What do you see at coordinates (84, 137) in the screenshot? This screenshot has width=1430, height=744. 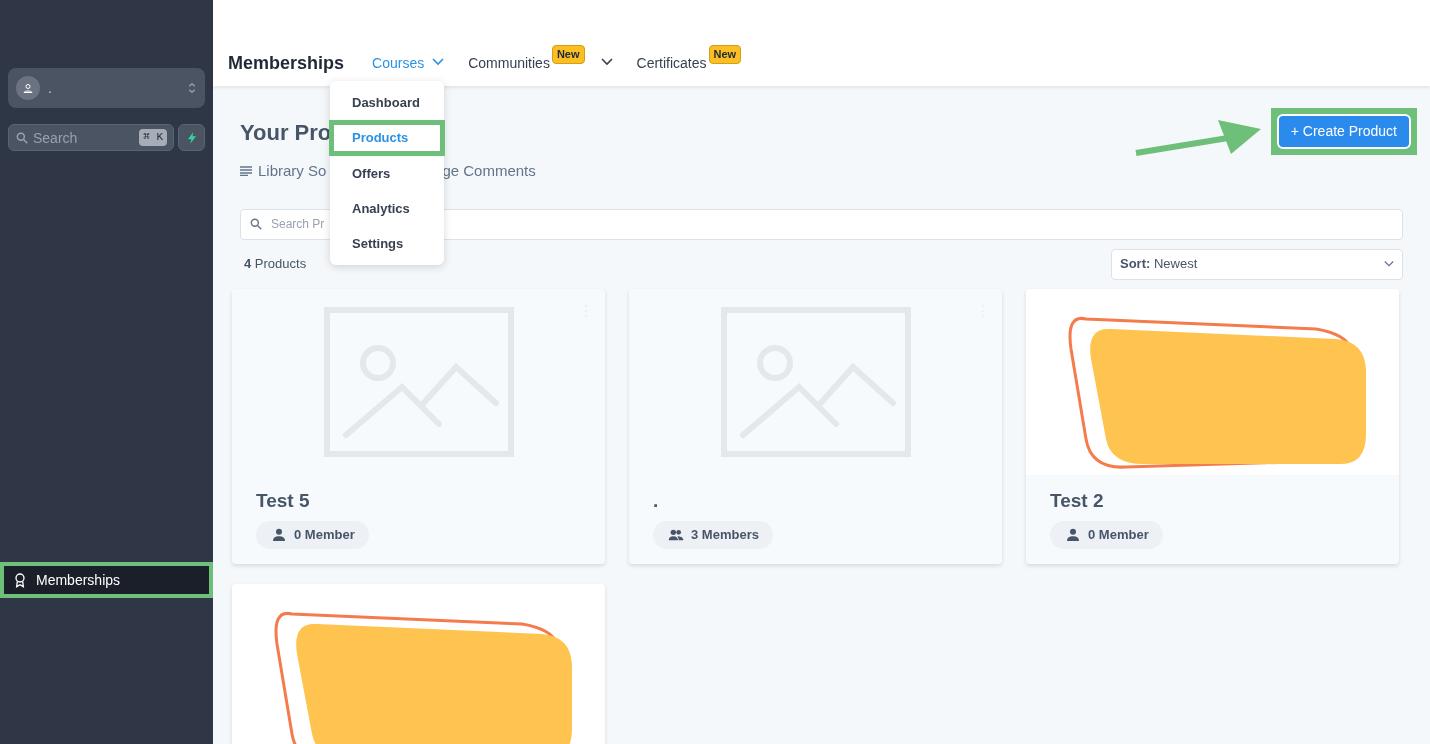 I see `search-input: Search` at bounding box center [84, 137].